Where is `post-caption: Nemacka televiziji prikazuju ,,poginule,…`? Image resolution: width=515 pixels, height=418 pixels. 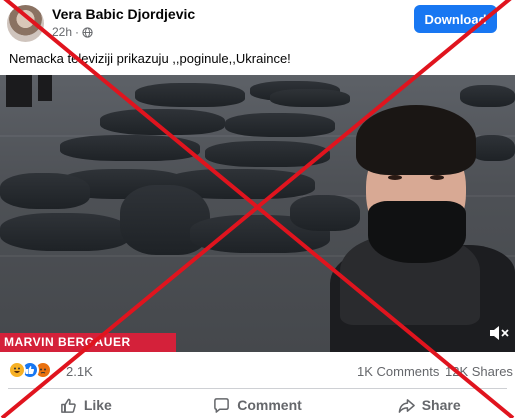 post-caption: Nemacka televiziji prikazuju ,,poginule,… is located at coordinates (150, 58).